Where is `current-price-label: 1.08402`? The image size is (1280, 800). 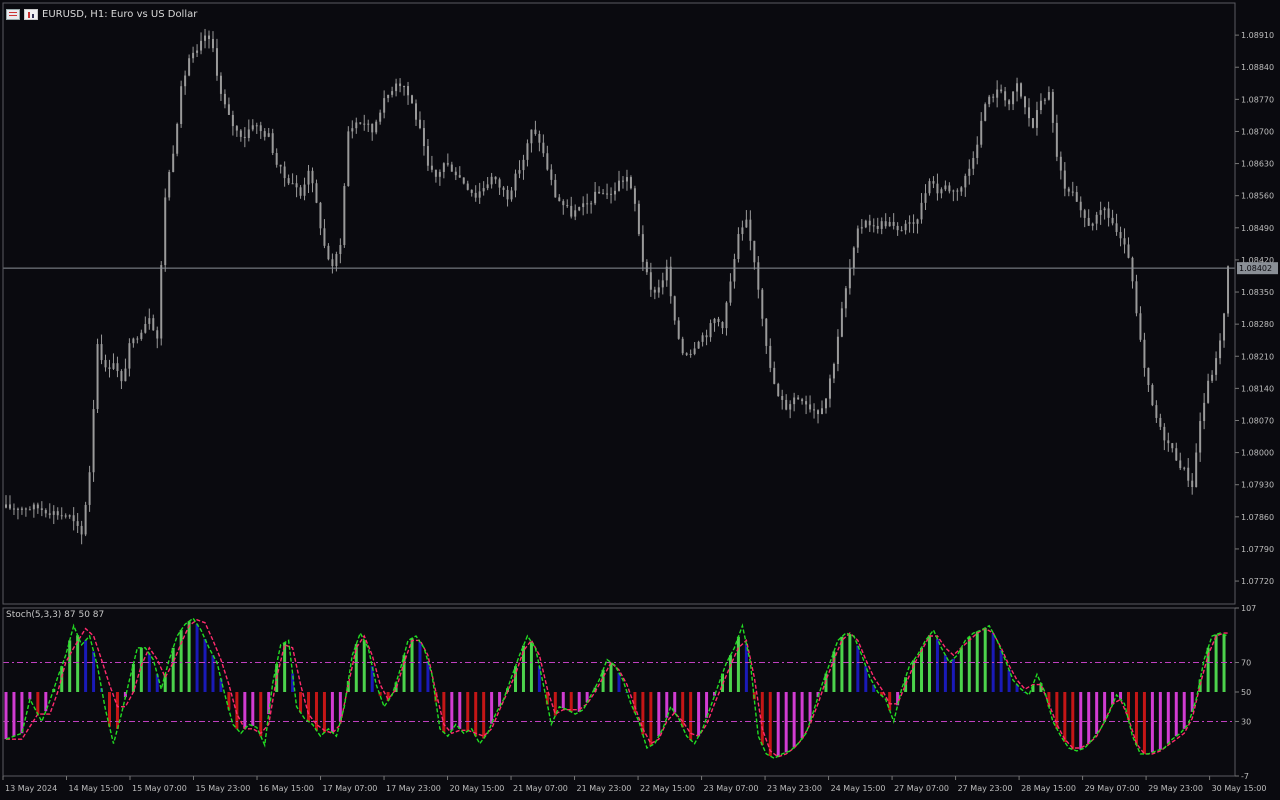
current-price-label: 1.08402 is located at coordinates (1255, 268).